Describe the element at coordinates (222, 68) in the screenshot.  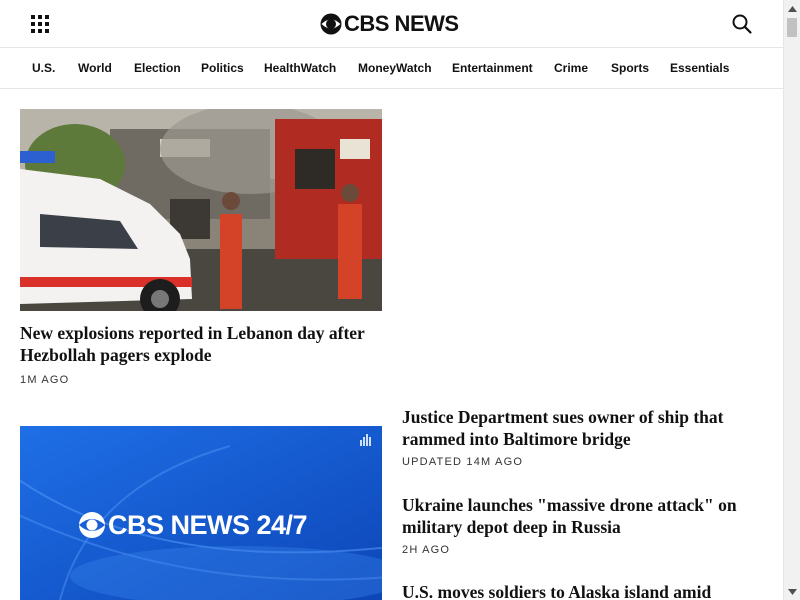
I see `nav-item-politics: Politics` at that location.